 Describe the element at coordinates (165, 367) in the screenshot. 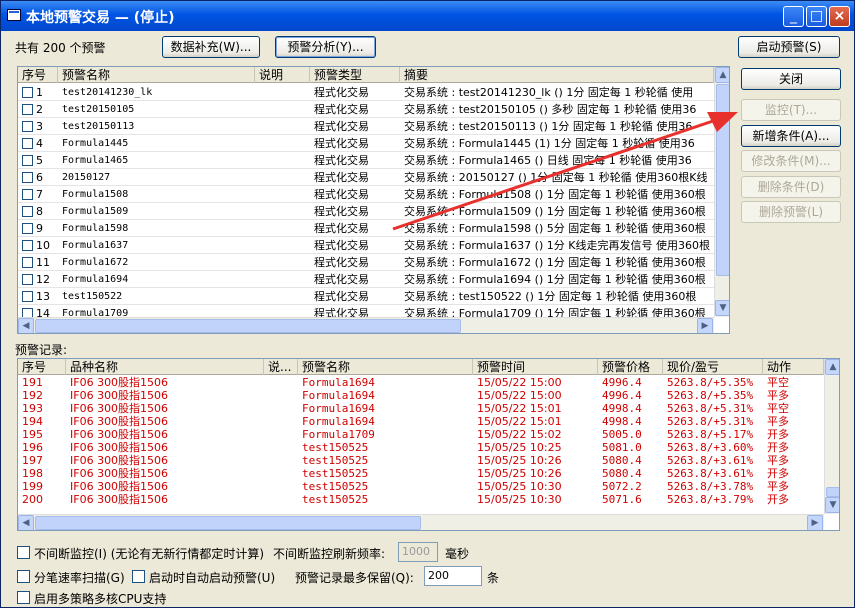

I see `rec-col-instrument: 品种名称` at that location.